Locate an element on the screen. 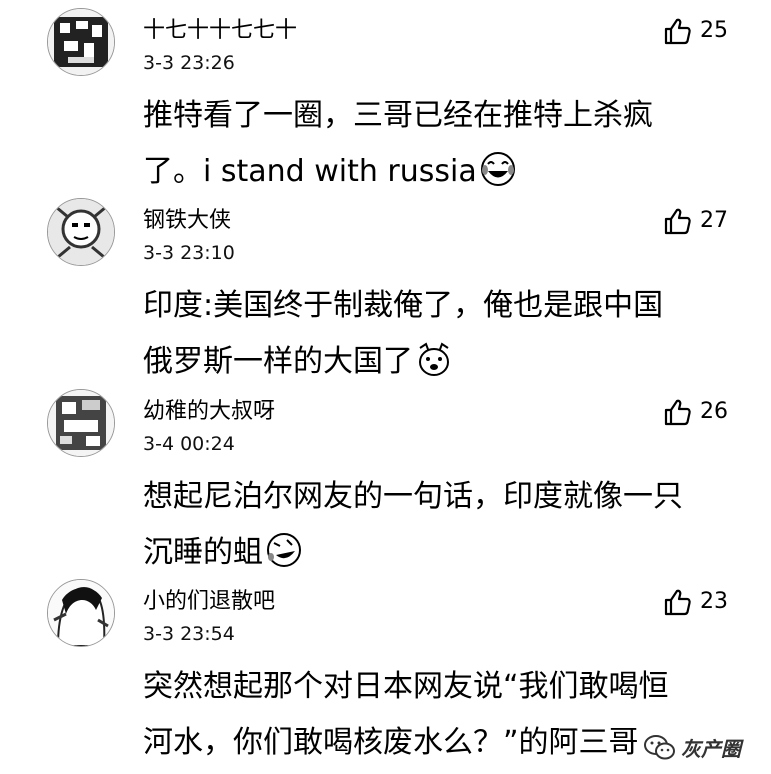 Image resolution: width=771 pixels, height=774 pixels. comment-line-with-emoji: 沉睡的蛆 is located at coordinates (438, 553).